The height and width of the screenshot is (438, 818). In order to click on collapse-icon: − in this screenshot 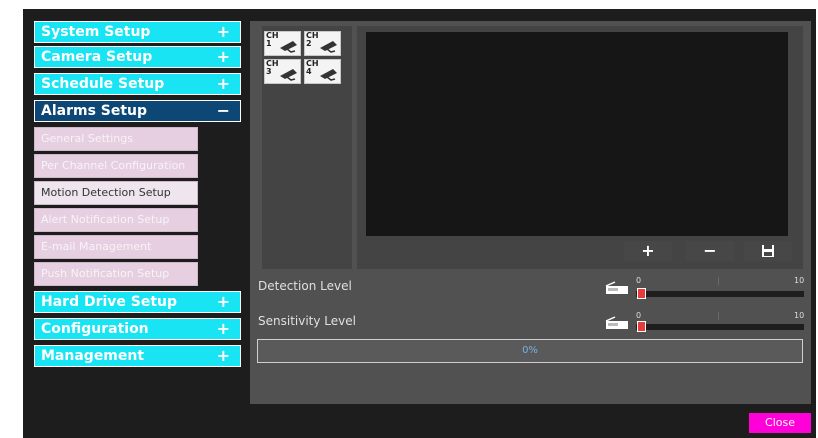, I will do `click(223, 110)`.